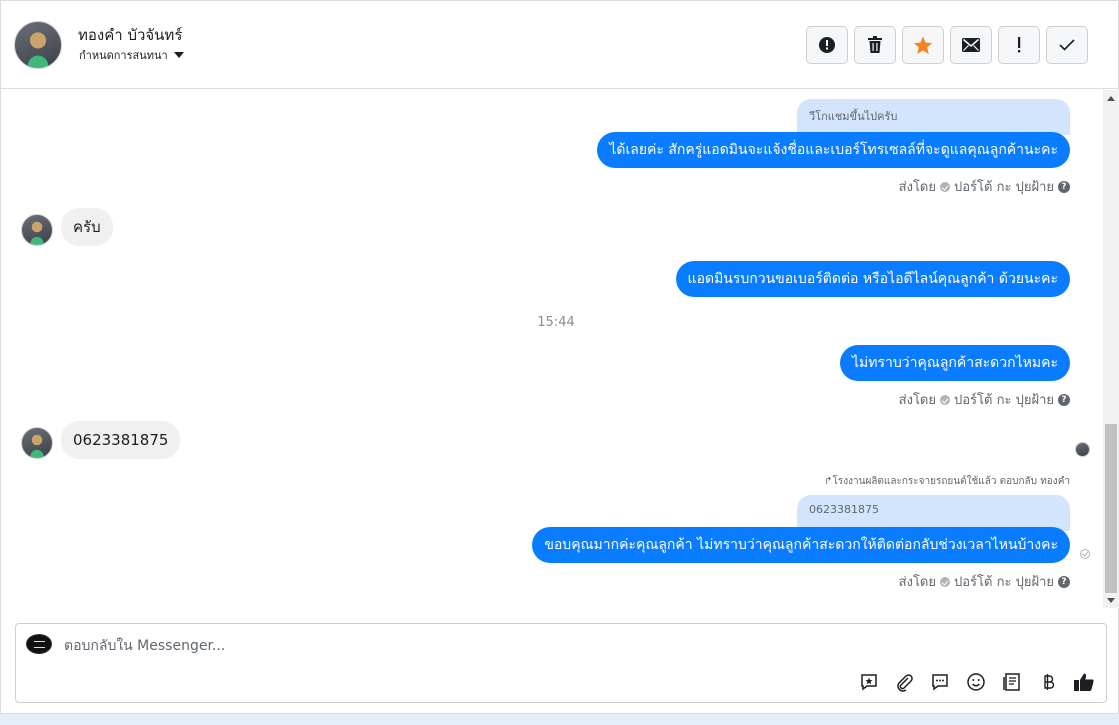 This screenshot has height=725, width=1119. I want to click on sent-check-icon, so click(1085, 554).